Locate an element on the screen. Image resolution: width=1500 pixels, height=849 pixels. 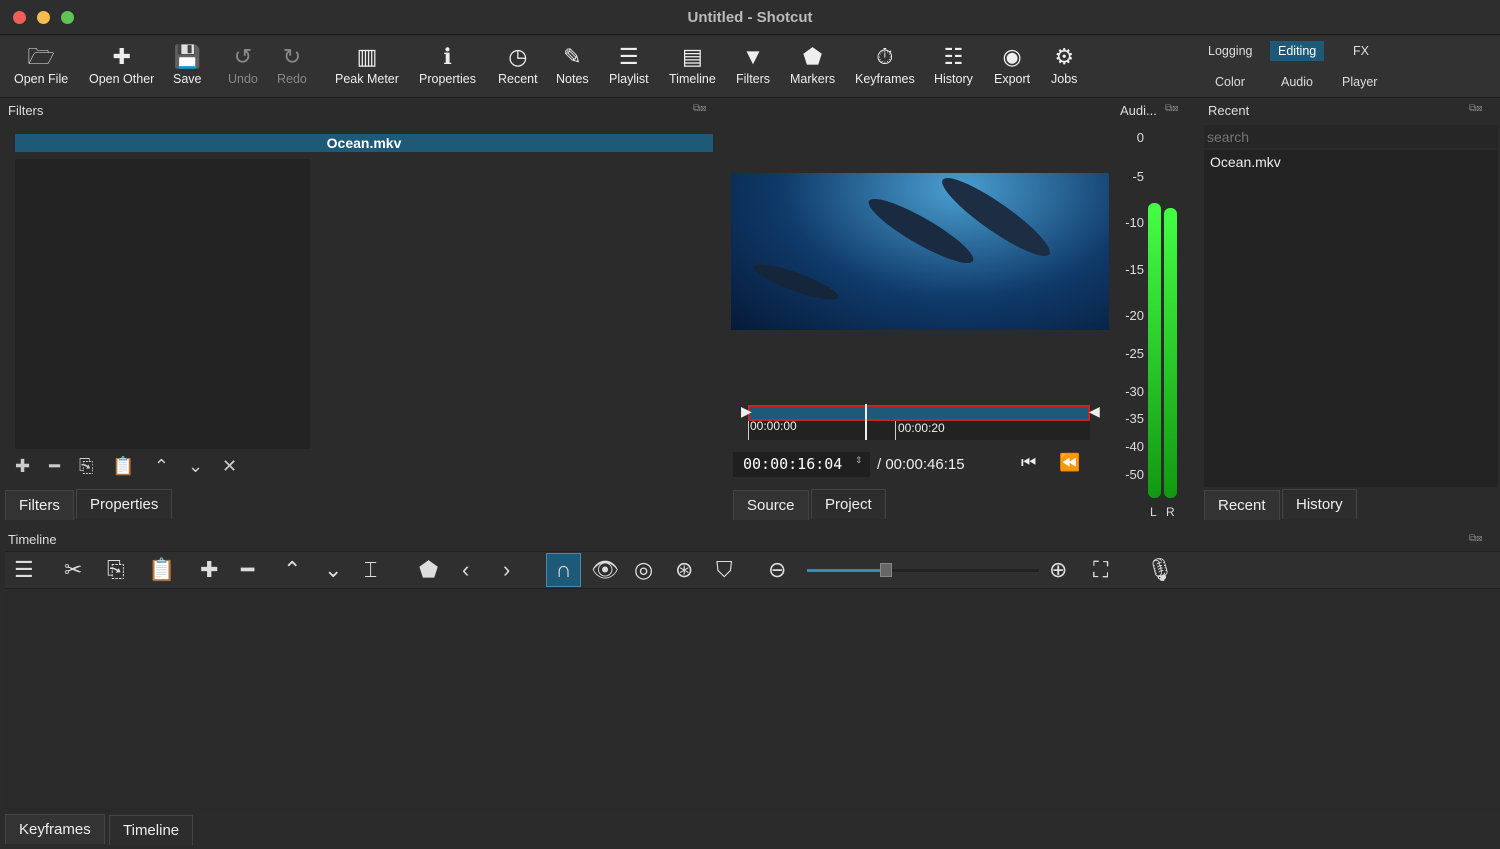
toolbar-jobs-button: ⚙ Jobs is located at coordinates (1064, 64).